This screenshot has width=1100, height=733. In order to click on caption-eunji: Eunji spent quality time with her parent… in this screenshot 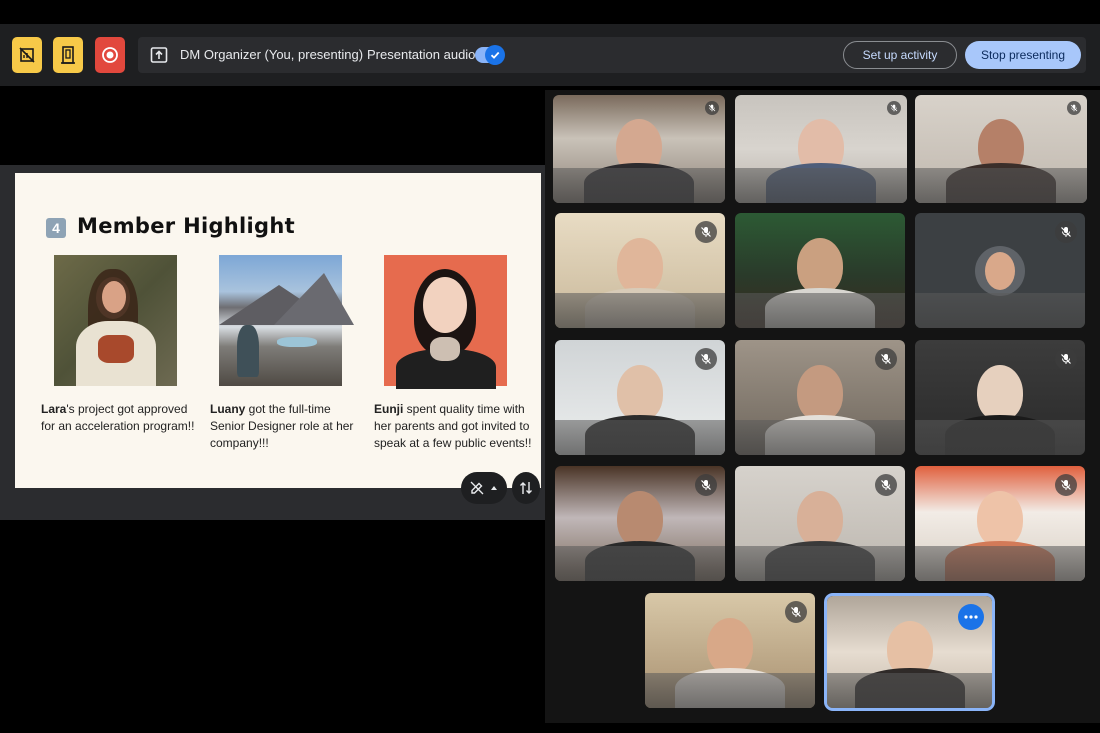, I will do `click(453, 426)`.